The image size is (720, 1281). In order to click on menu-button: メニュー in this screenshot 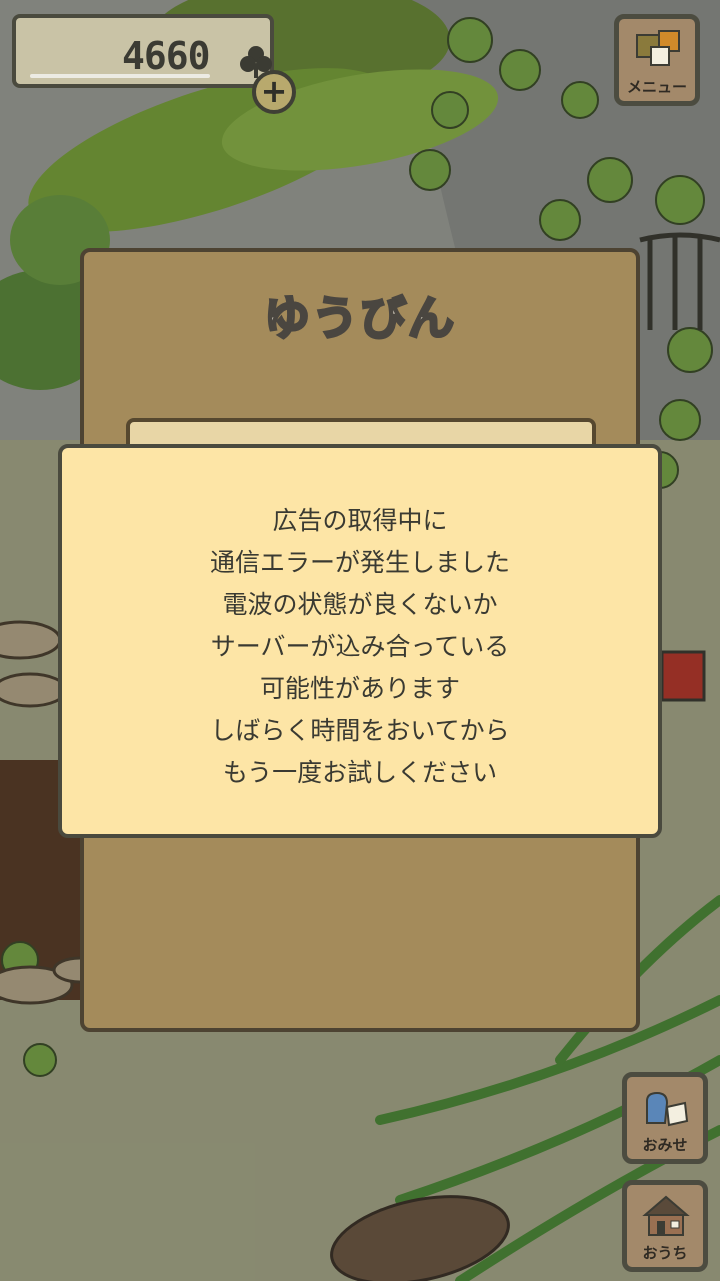, I will do `click(657, 60)`.